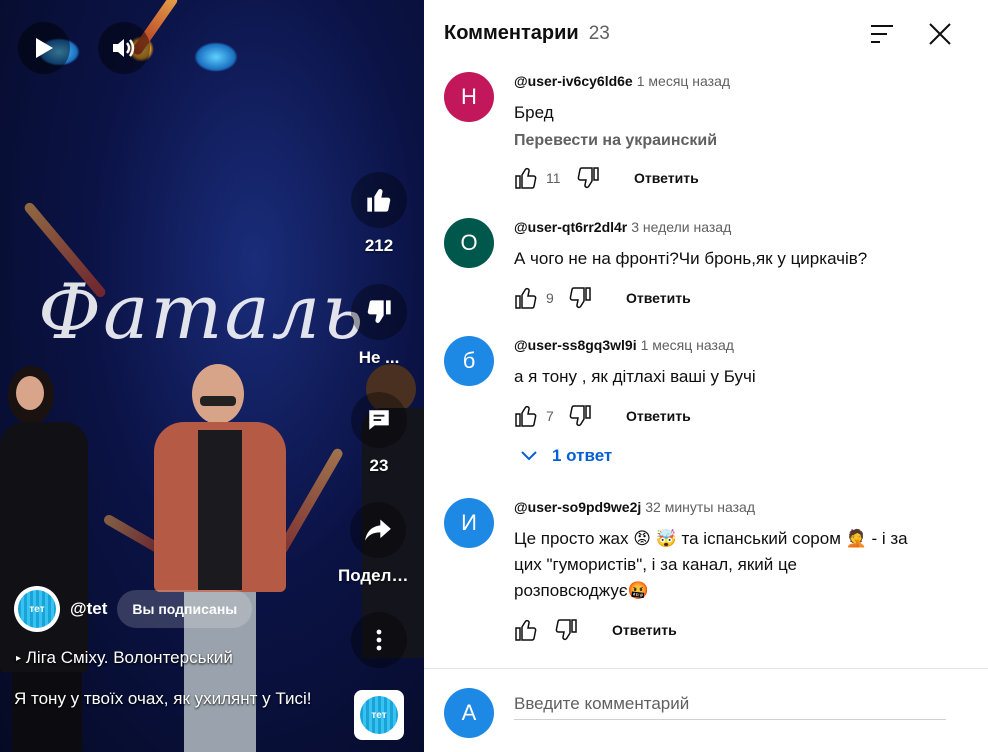 The image size is (988, 752). What do you see at coordinates (469, 243) in the screenshot?
I see `avatar: О` at bounding box center [469, 243].